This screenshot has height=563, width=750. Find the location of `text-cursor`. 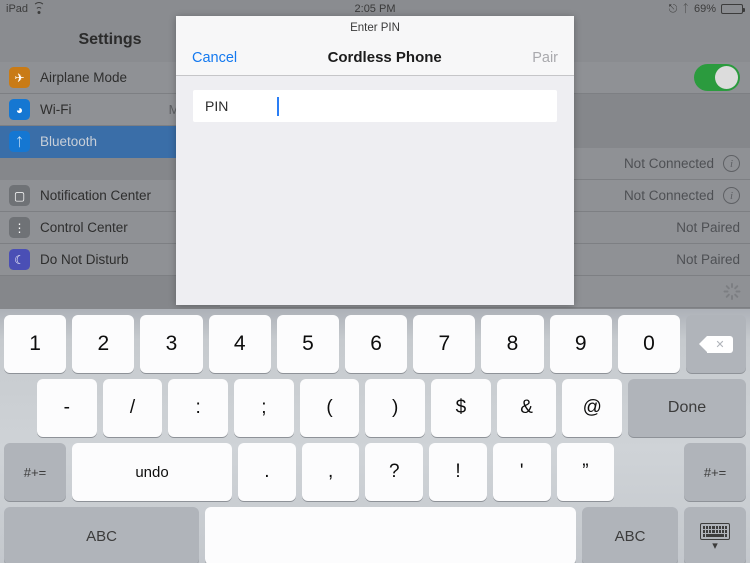

text-cursor is located at coordinates (278, 106).